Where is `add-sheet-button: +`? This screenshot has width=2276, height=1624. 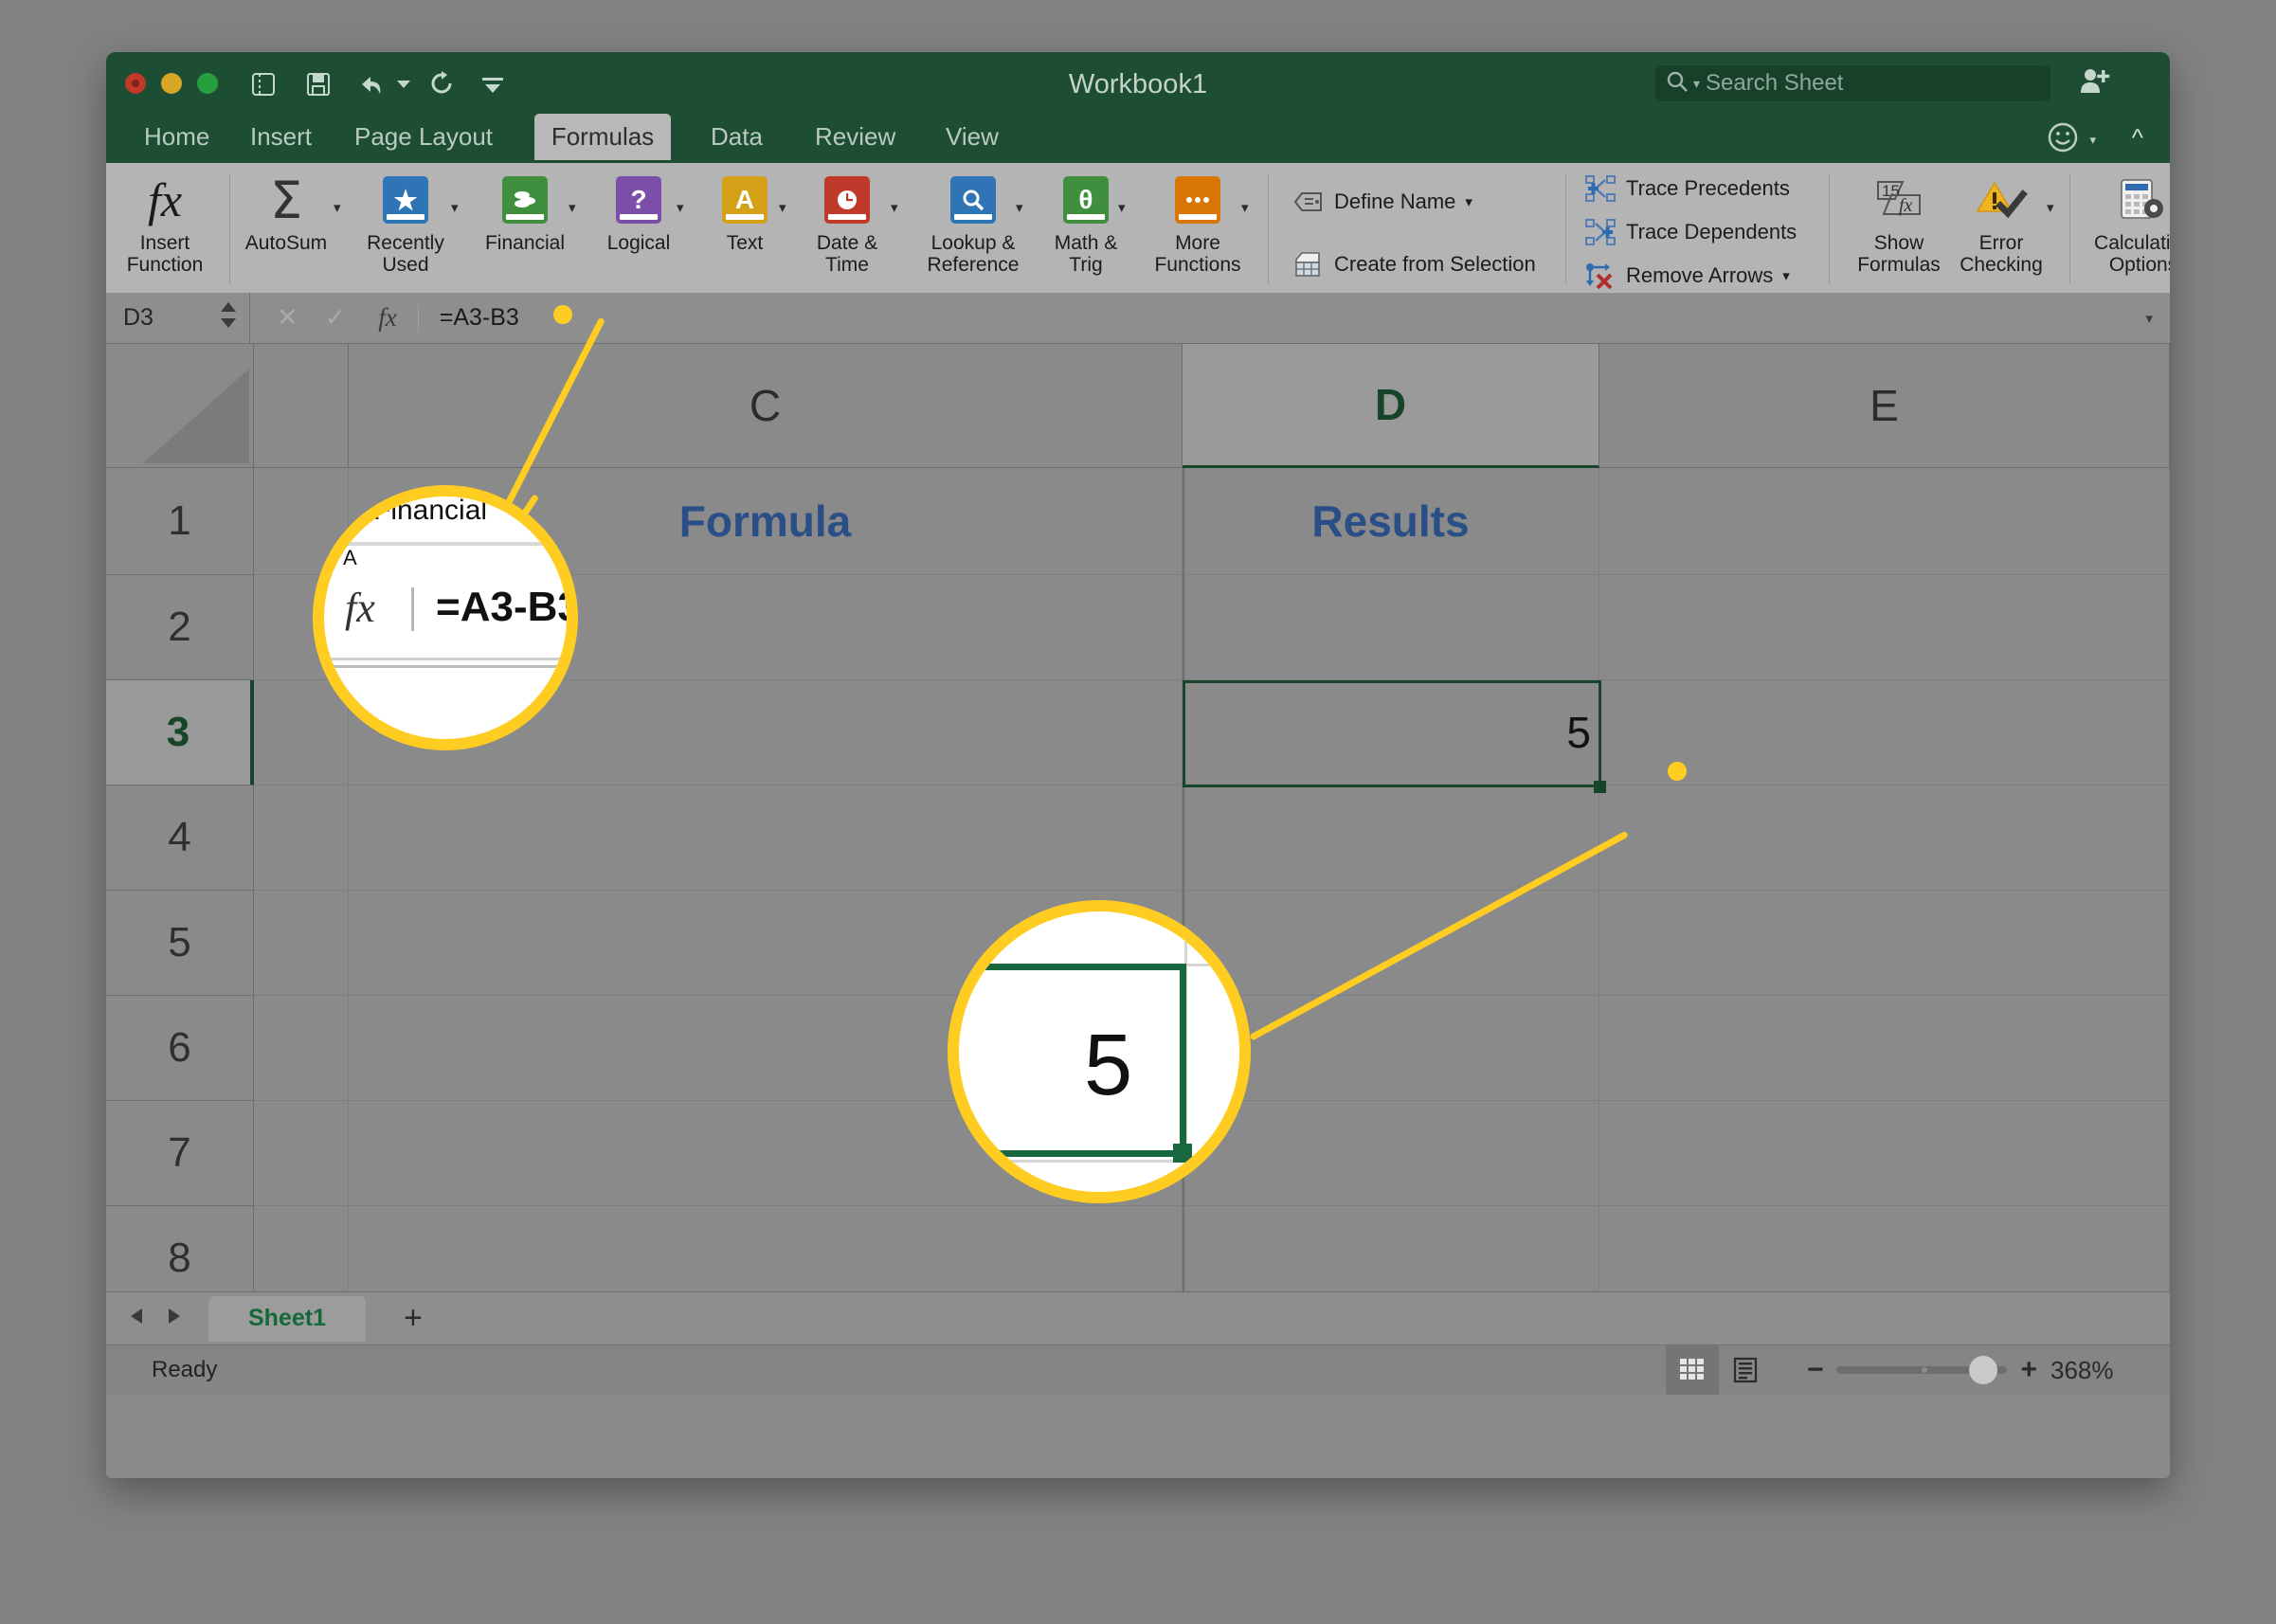 add-sheet-button: + is located at coordinates (413, 1319).